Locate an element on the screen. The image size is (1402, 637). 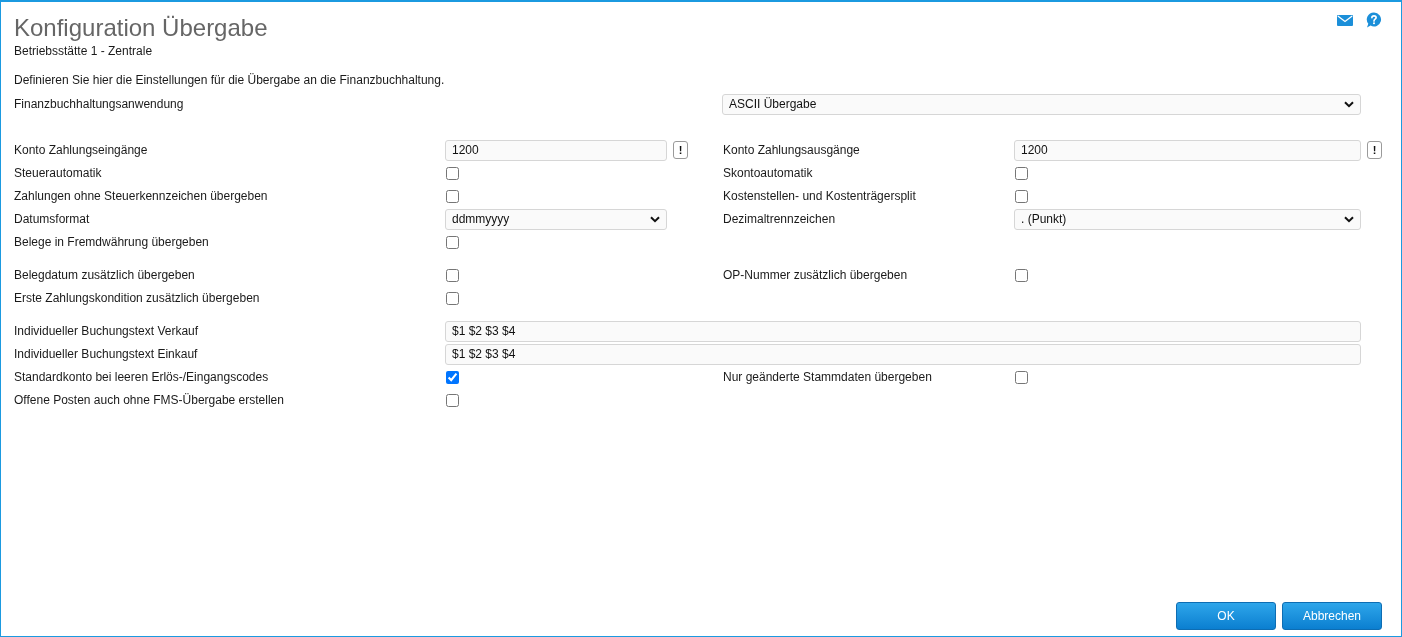
field-label: Dezimaltrennzeichen is located at coordinates (779, 219).